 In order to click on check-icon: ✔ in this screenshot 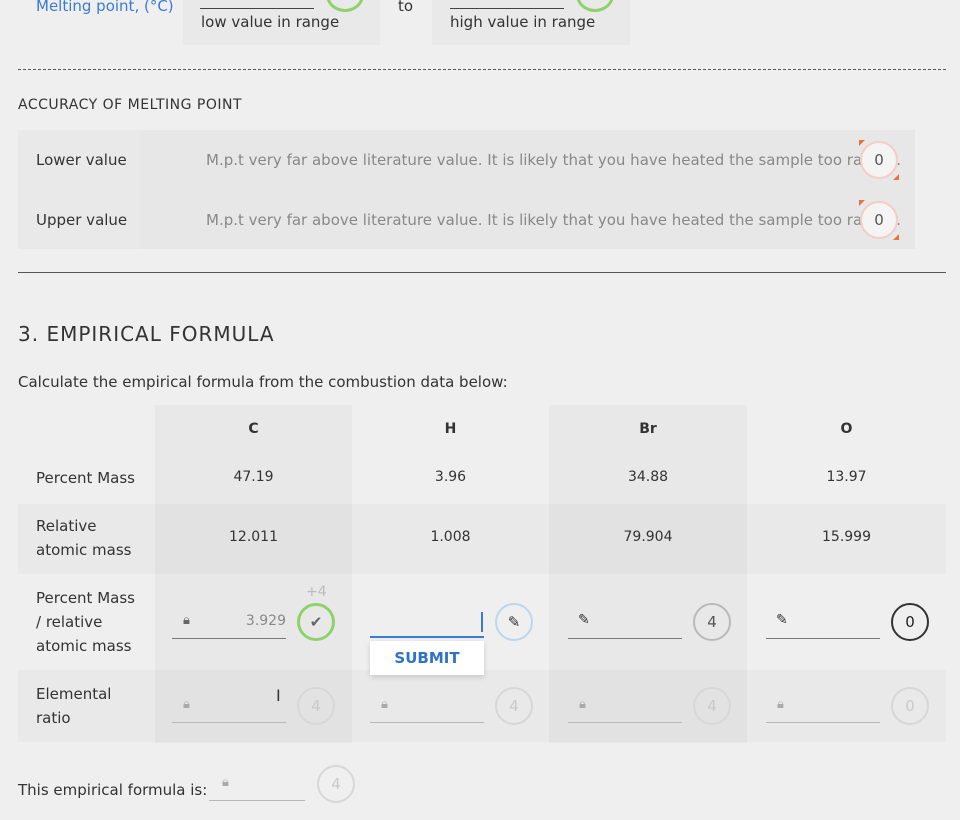, I will do `click(316, 622)`.